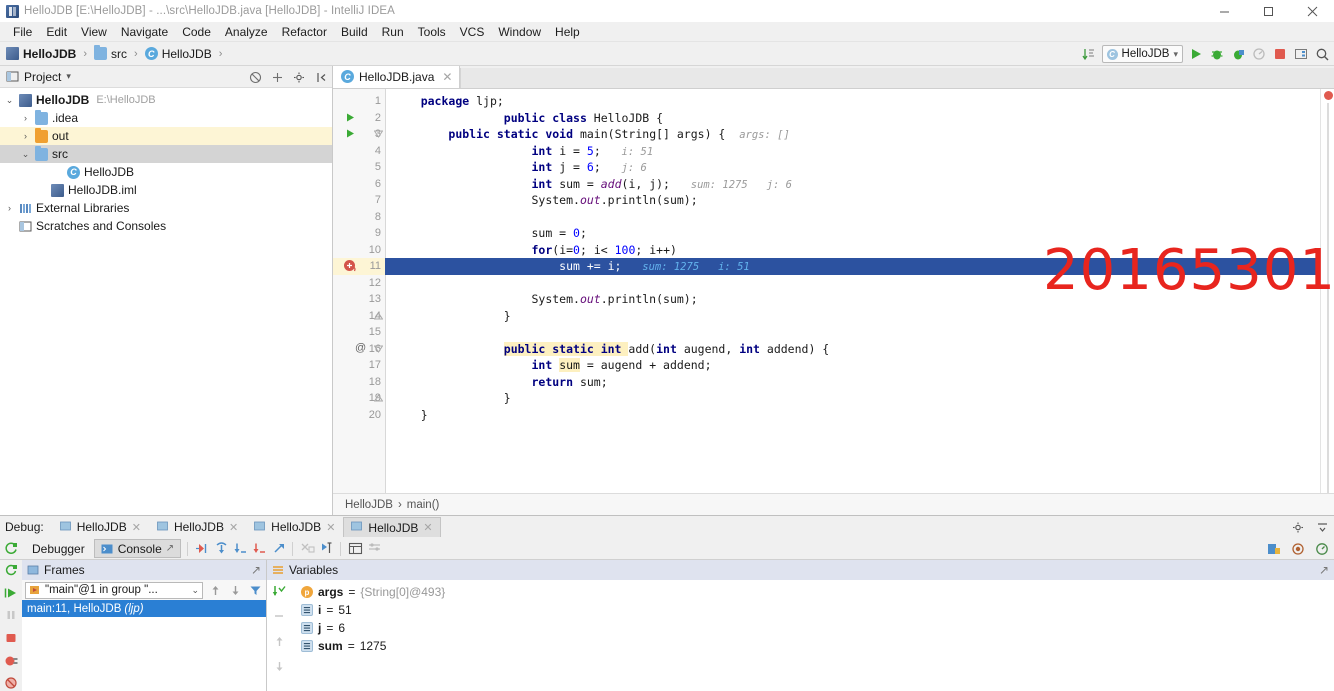  Describe the element at coordinates (240, 549) in the screenshot. I see `step-into-icon` at that location.